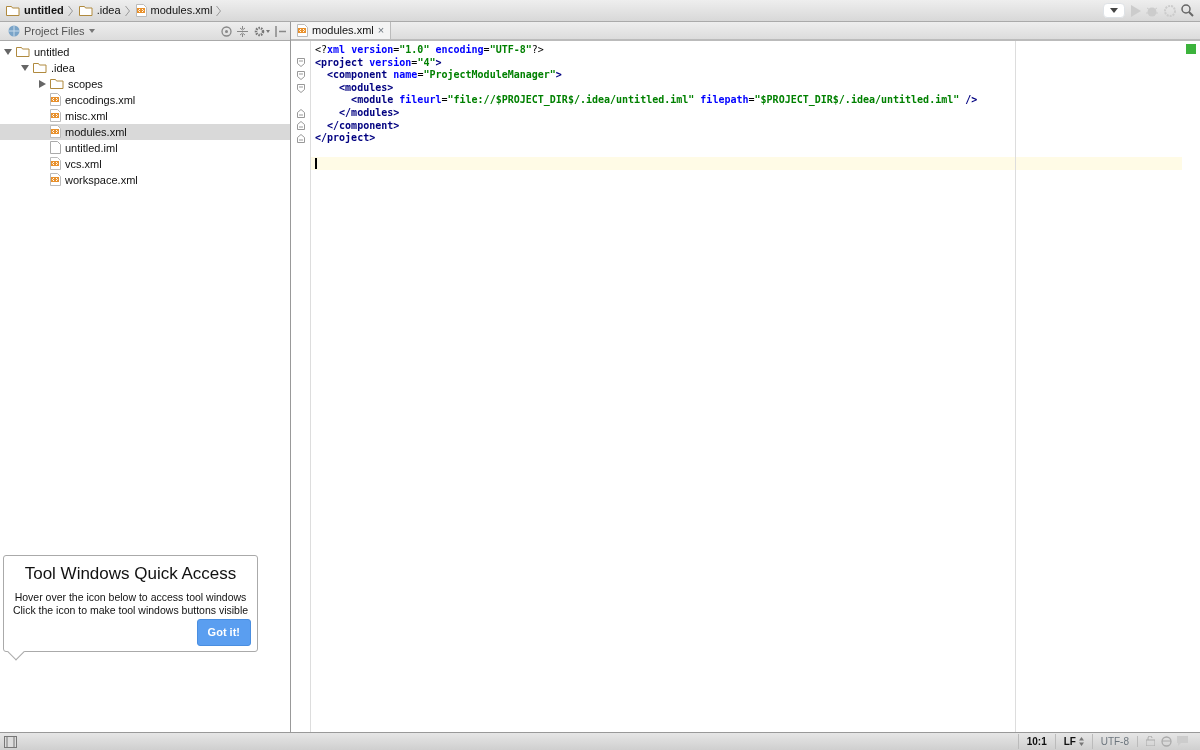 Image resolution: width=1200 pixels, height=750 pixels. Describe the element at coordinates (181, 10) in the screenshot. I see `breadcrumb-item: modules.xml` at that location.